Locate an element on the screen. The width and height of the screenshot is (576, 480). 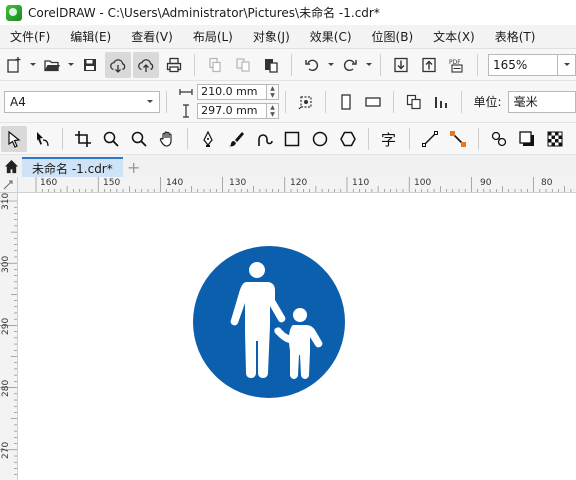
copy-icon is located at coordinates (243, 64).